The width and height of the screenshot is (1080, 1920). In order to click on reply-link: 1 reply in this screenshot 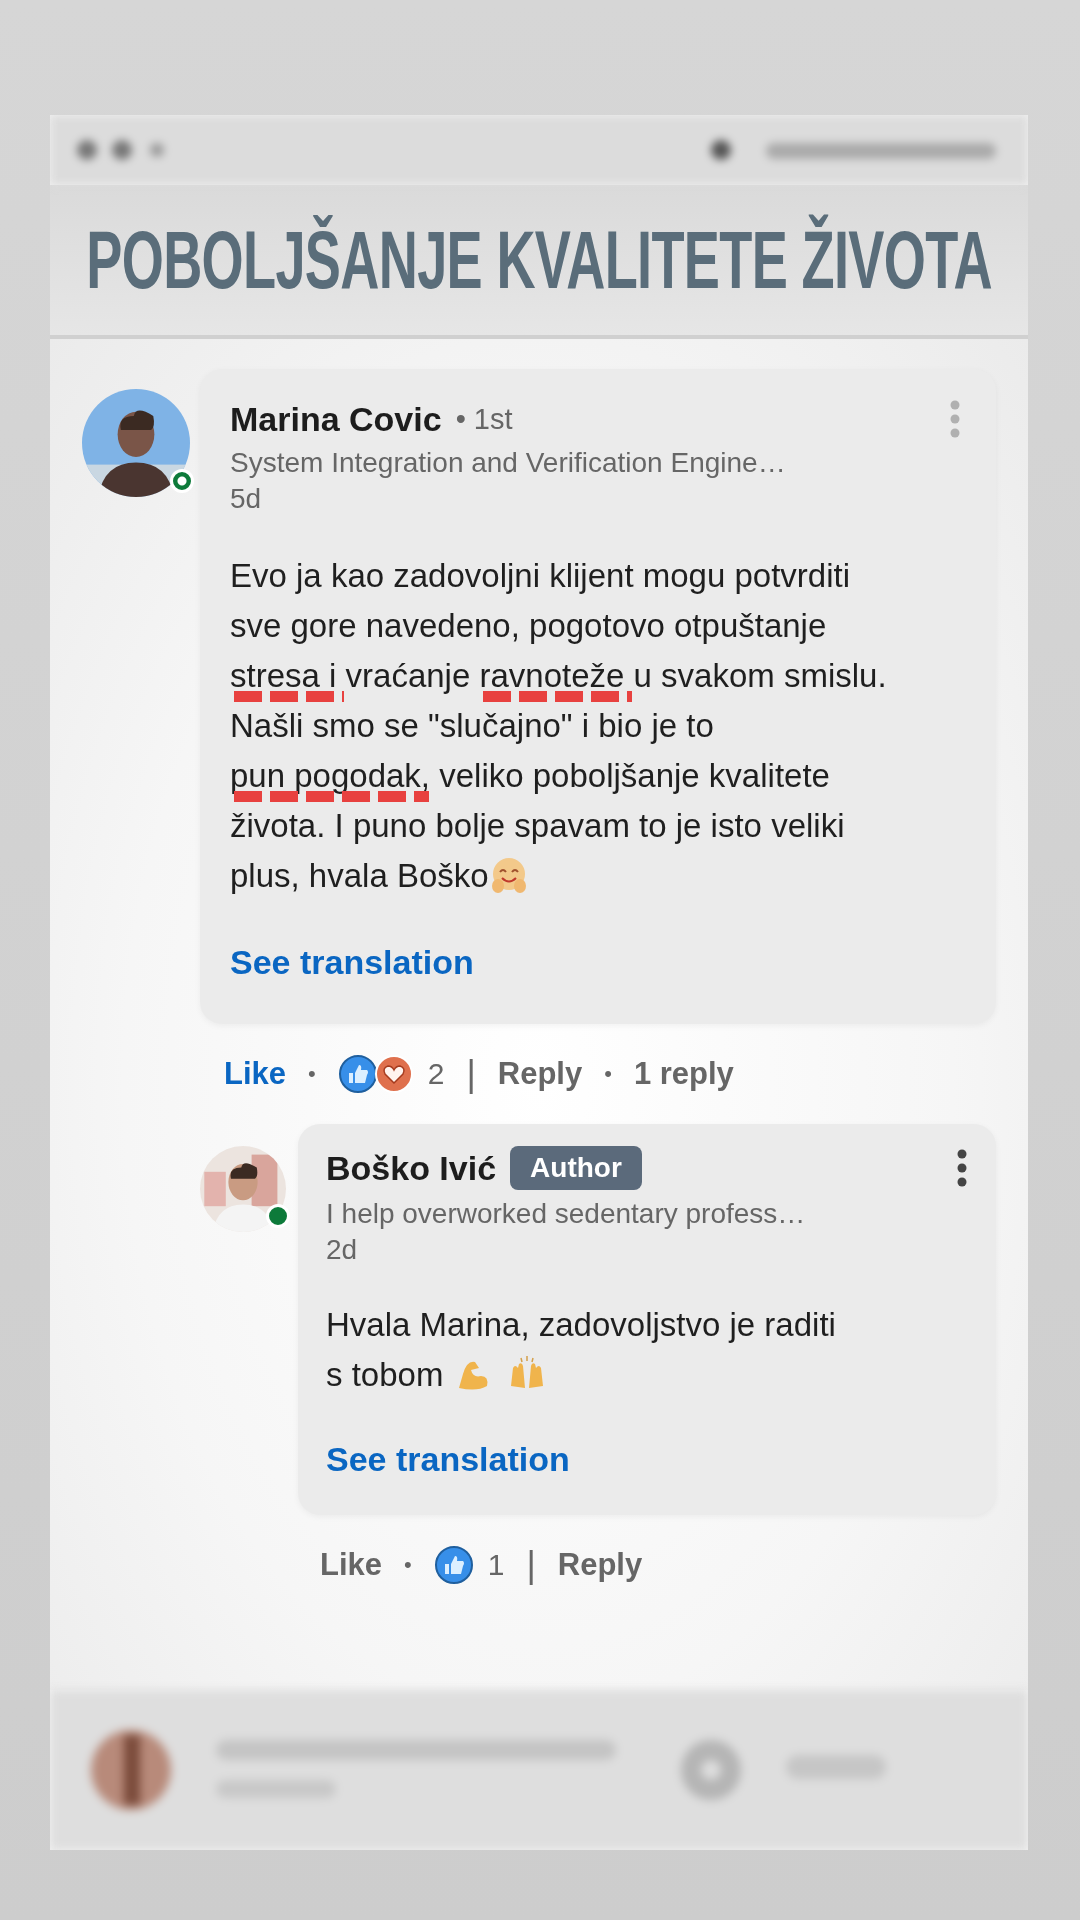, I will do `click(683, 1074)`.